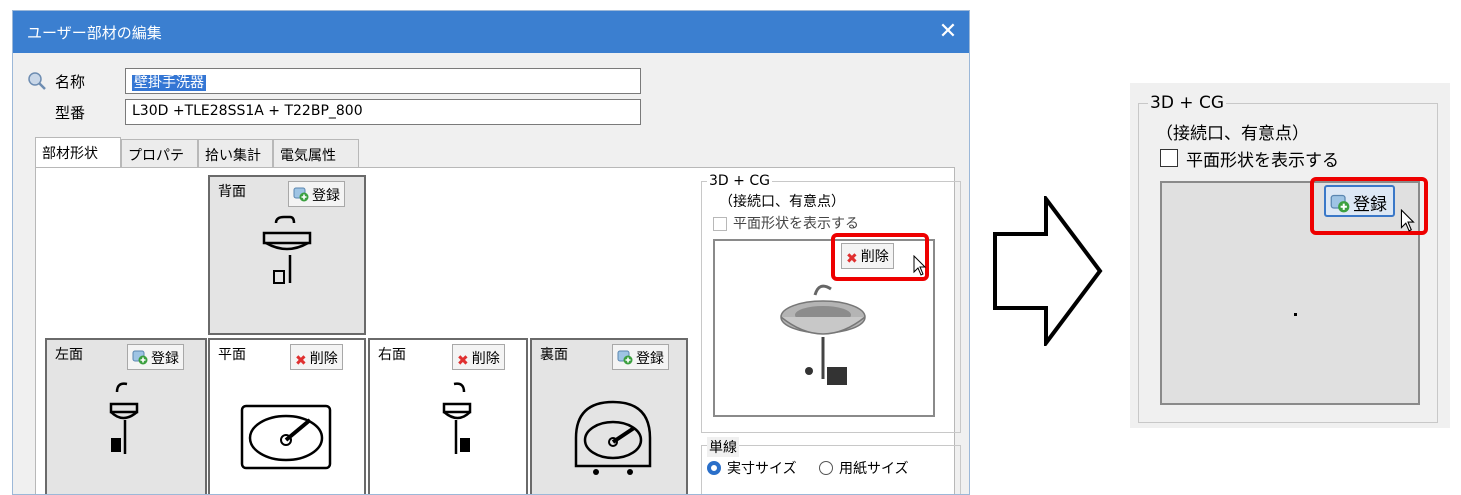  What do you see at coordinates (232, 355) in the screenshot?
I see `plan-view-label: 平面` at bounding box center [232, 355].